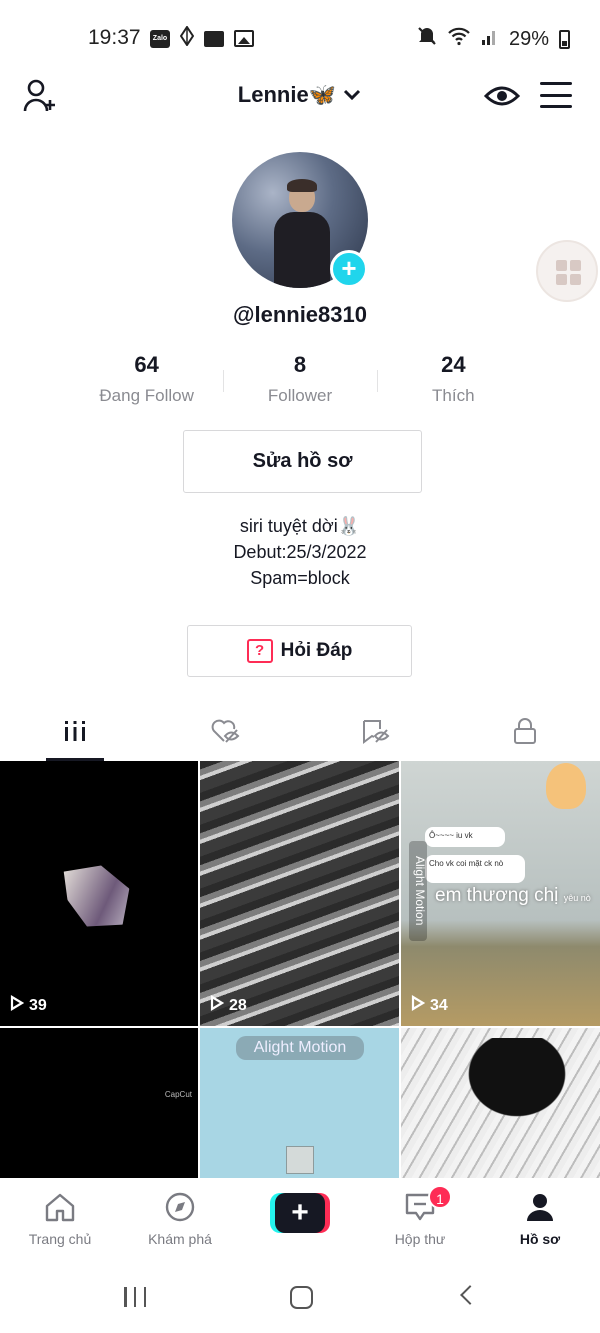 This screenshot has width=600, height=1333. I want to click on video-thumbnail: Alight Motion, so click(299, 1103).